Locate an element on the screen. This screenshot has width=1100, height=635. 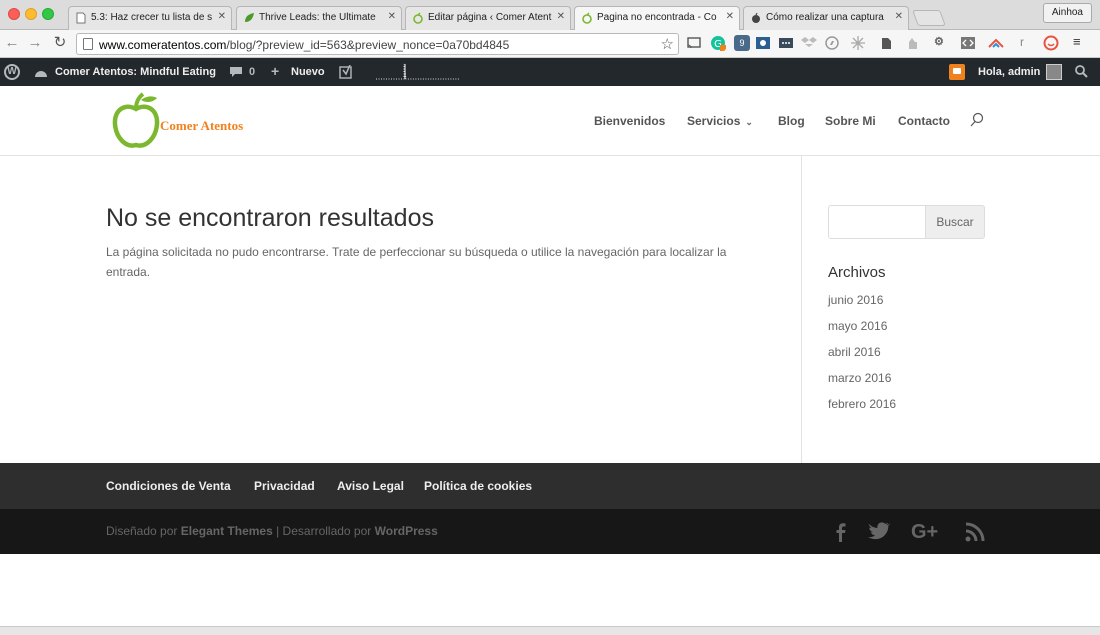
dropbox-icon is located at coordinates (809, 43).